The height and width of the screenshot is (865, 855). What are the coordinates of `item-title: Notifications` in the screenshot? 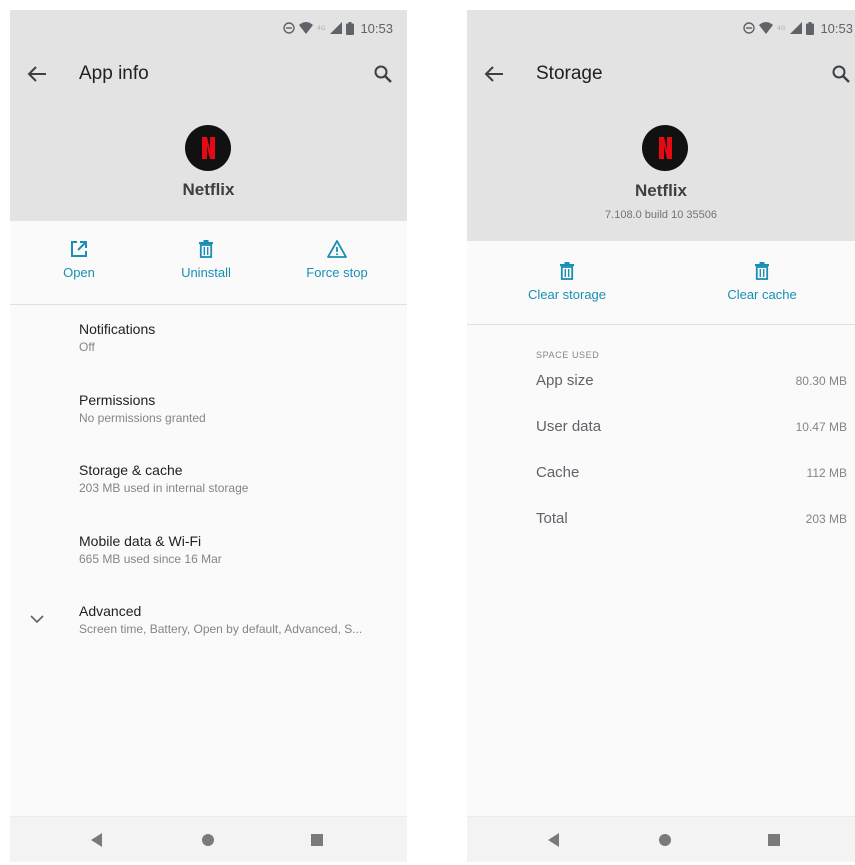 It's located at (117, 329).